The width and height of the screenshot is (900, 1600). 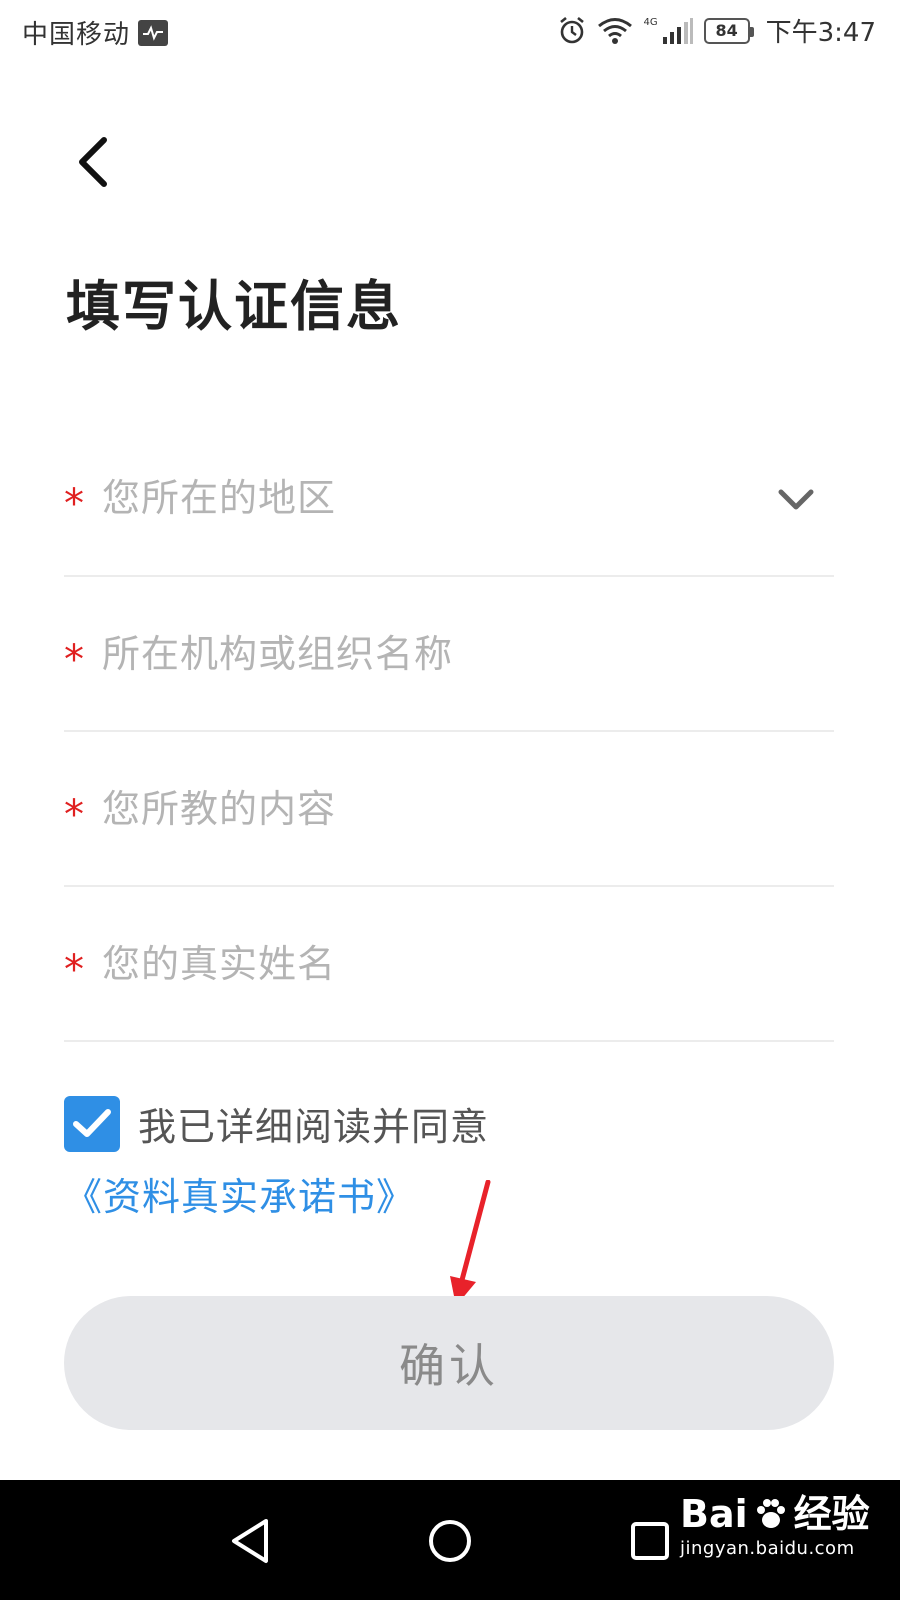 I want to click on square-recent-icon, so click(x=650, y=1541).